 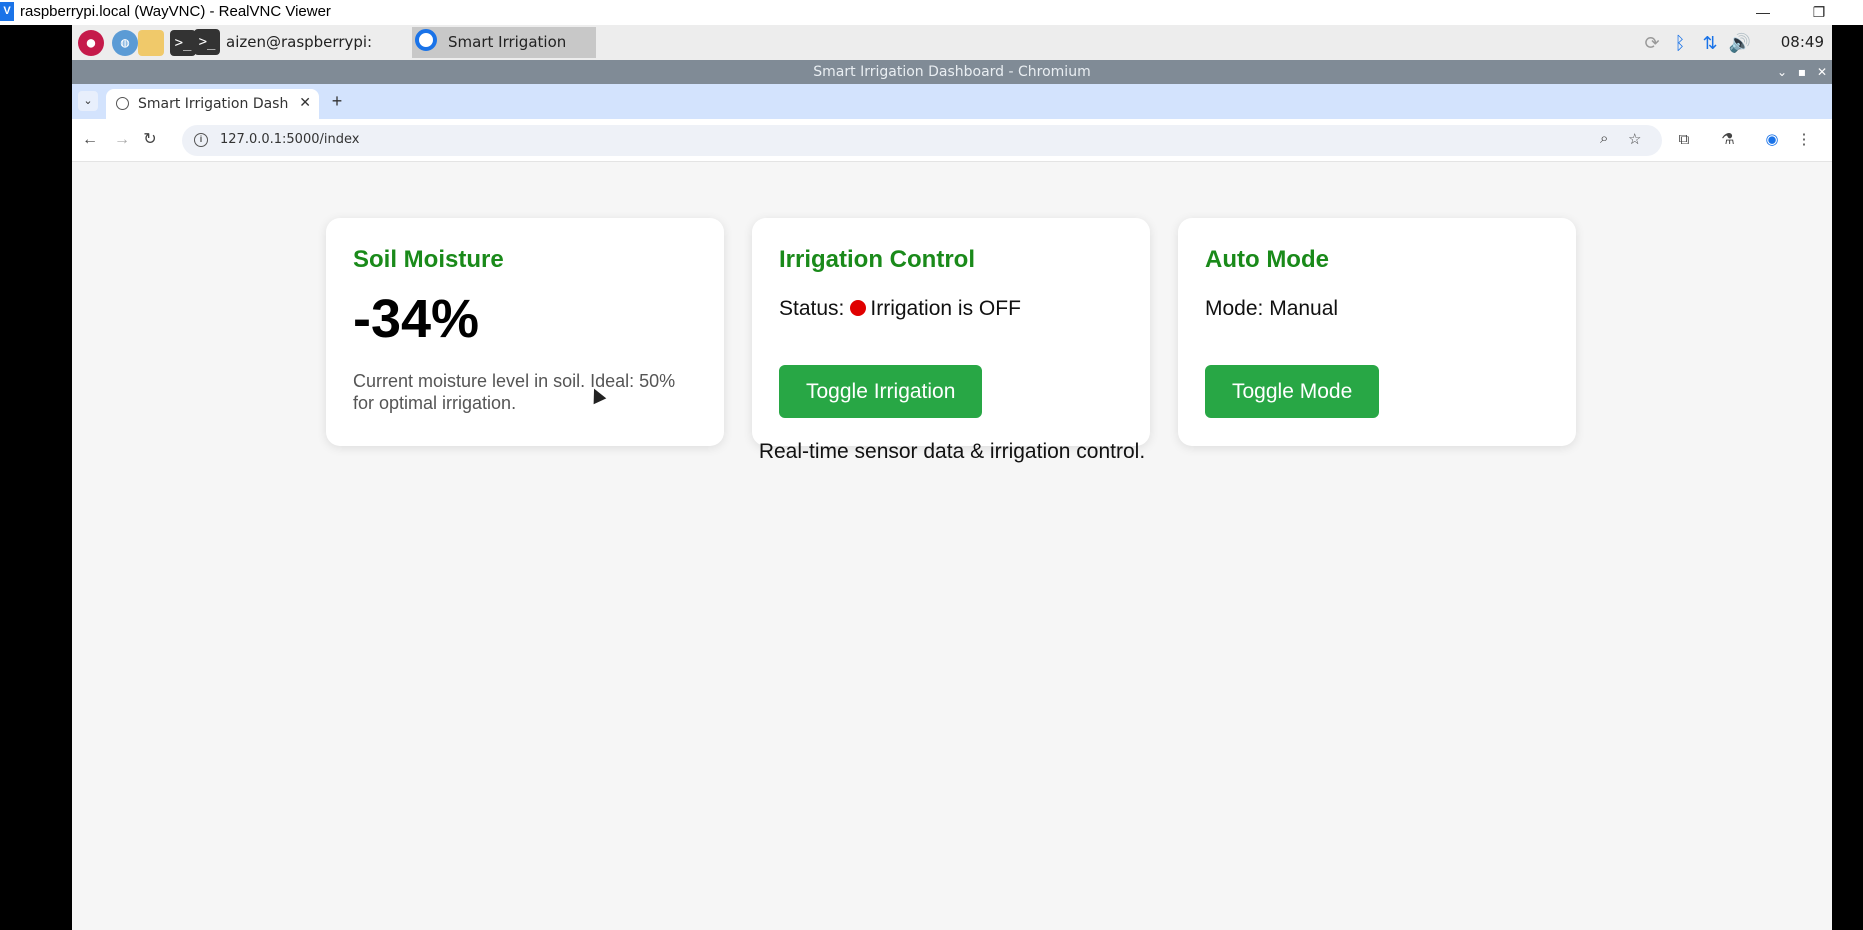 I want to click on zoom-icon: ⌕, so click(x=1604, y=138).